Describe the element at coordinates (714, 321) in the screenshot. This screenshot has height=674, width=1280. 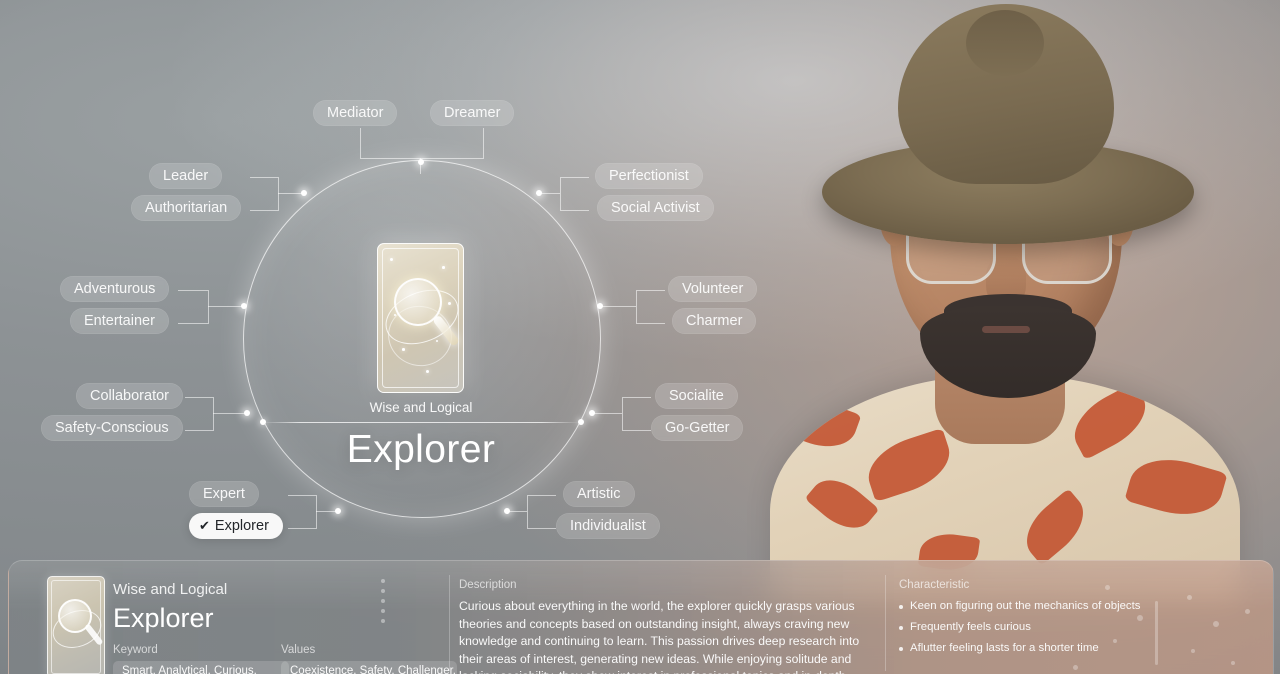
I see `node-pill-charmer: Charmer` at that location.